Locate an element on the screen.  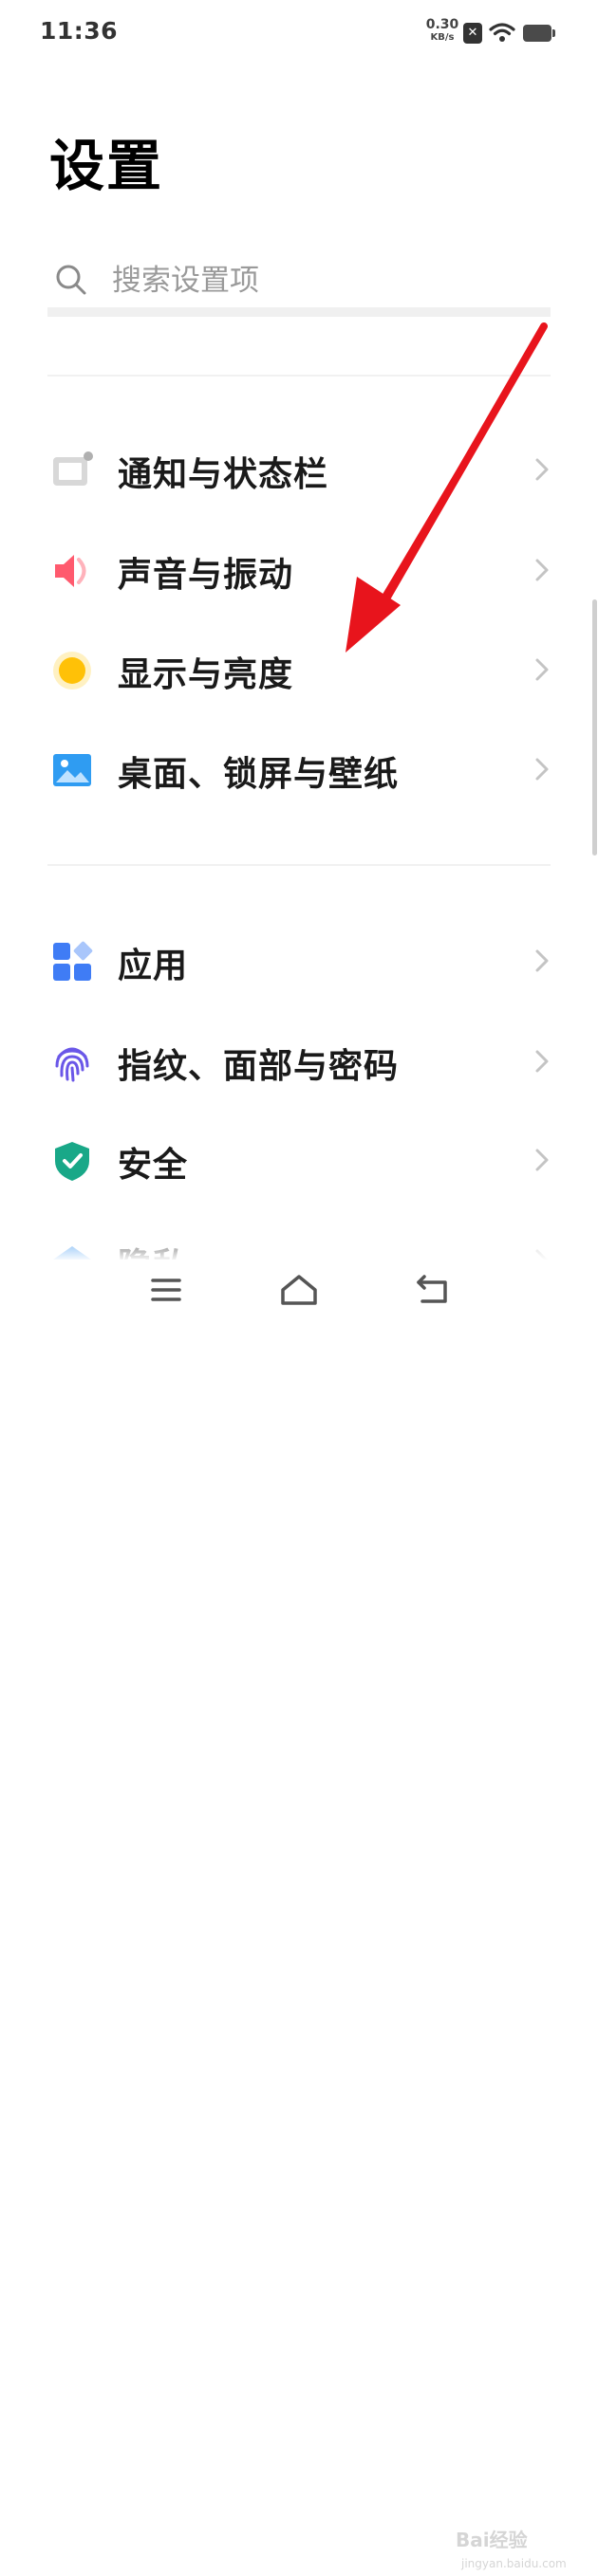
settings-item-label: 指纹、面部与密码 is located at coordinates (259, 1066).